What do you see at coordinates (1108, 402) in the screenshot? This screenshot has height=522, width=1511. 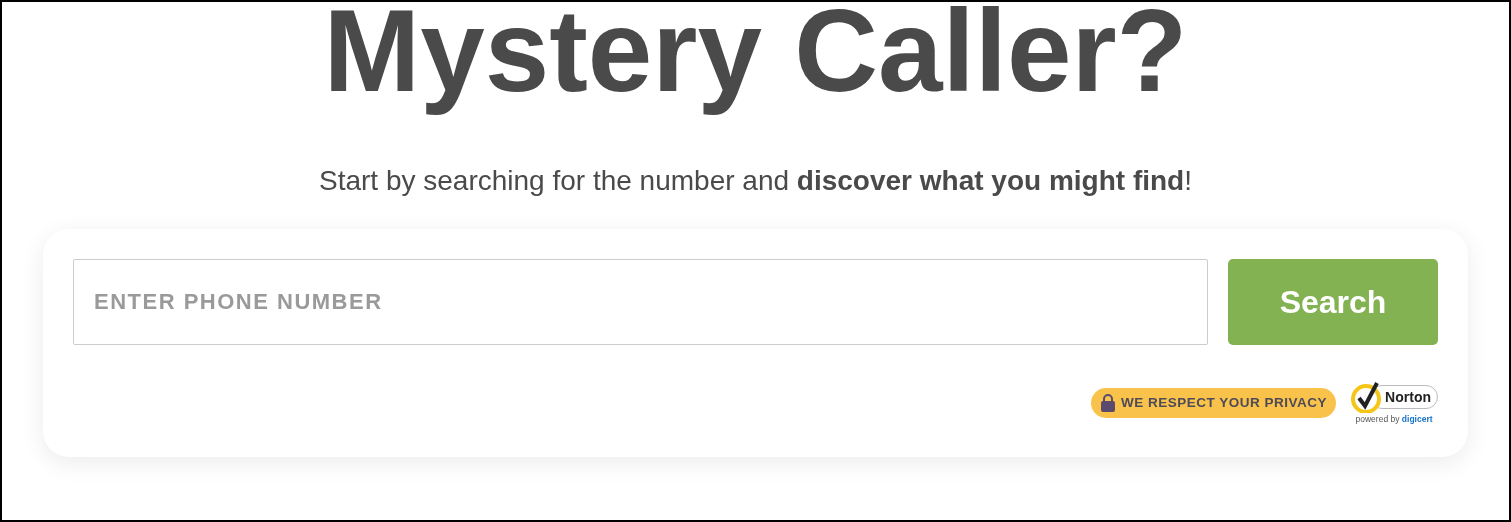 I see `padlock-icon` at bounding box center [1108, 402].